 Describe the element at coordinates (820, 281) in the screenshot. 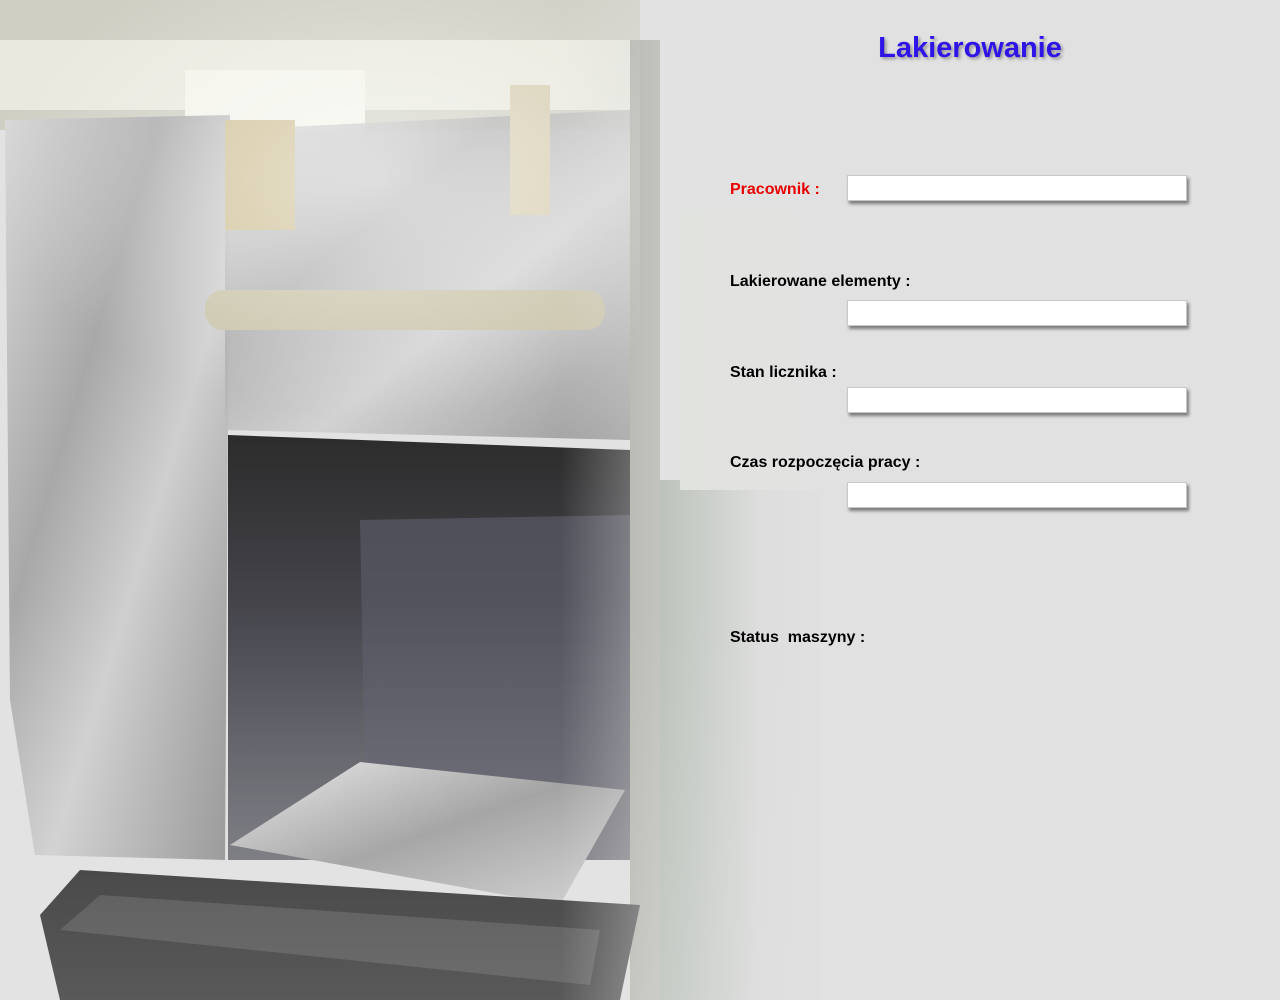

I see `painted-elements-label: Lakierowane elementy :` at that location.